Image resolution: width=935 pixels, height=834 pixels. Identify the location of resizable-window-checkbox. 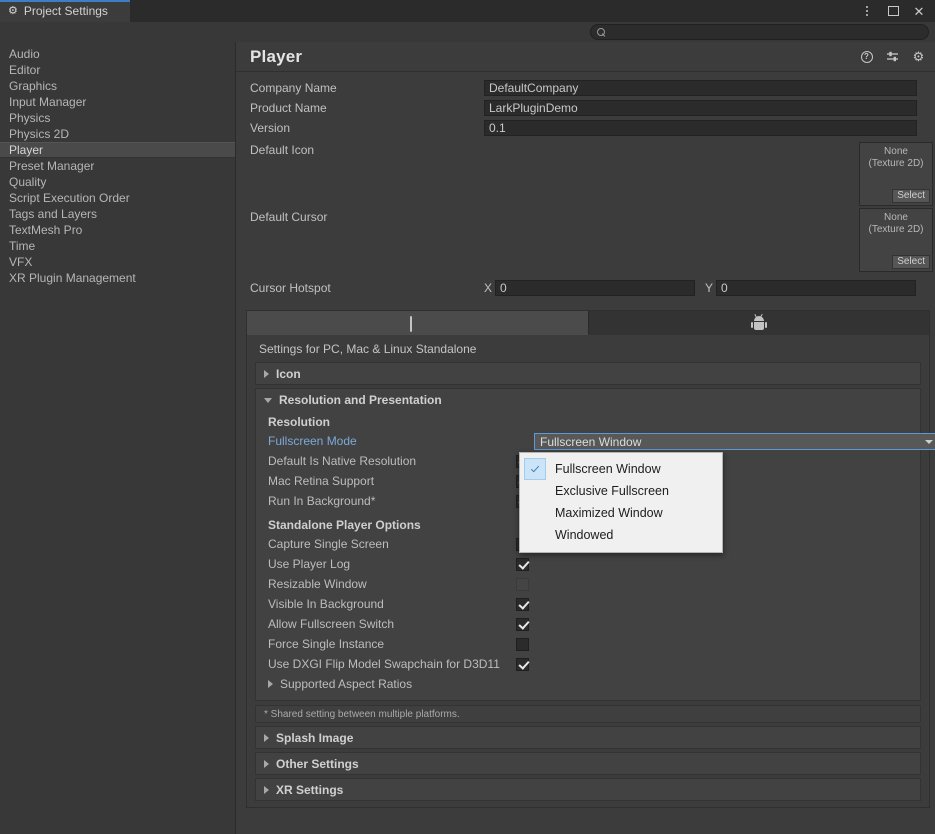
(522, 584).